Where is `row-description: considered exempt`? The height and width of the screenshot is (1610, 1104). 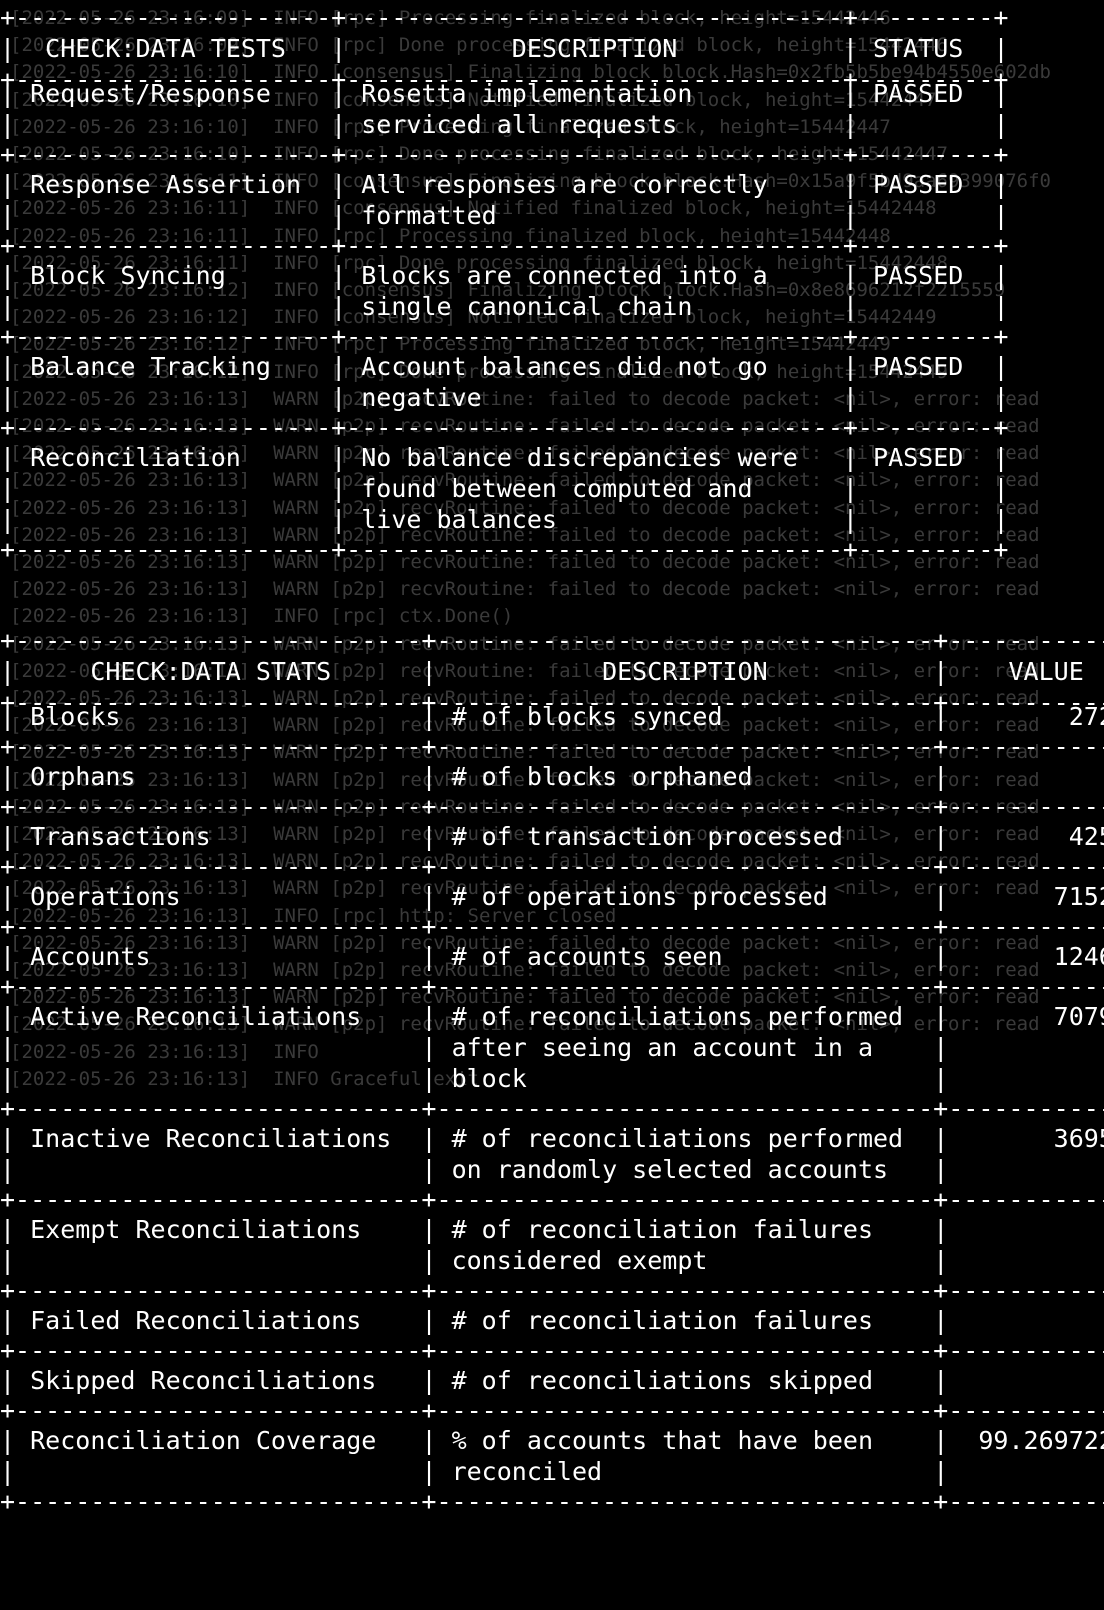 row-description: considered exempt is located at coordinates (685, 1260).